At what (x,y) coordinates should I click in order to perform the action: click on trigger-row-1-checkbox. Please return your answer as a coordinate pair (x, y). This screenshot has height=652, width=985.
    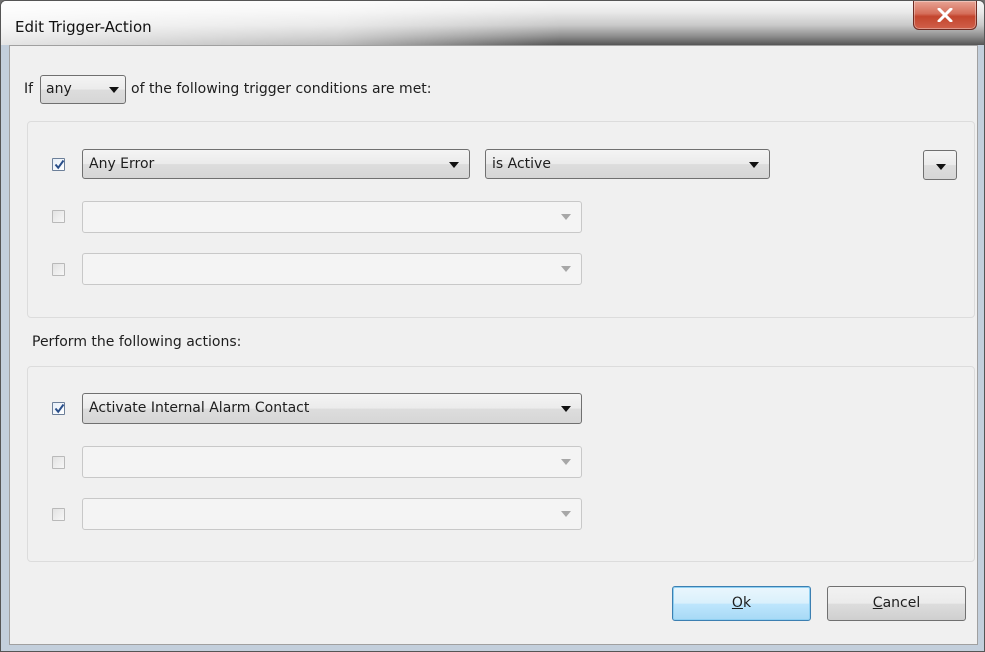
    Looking at the image, I should click on (58, 164).